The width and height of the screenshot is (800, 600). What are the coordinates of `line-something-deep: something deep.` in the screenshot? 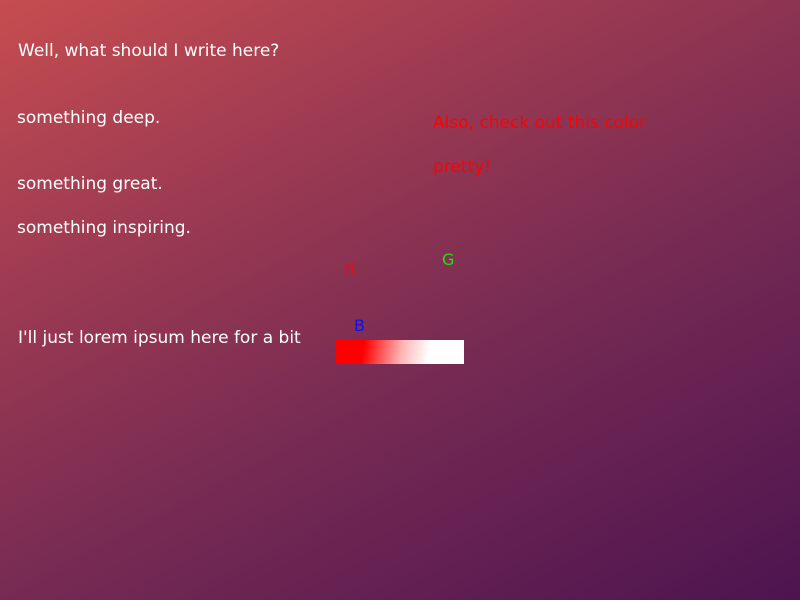 It's located at (89, 118).